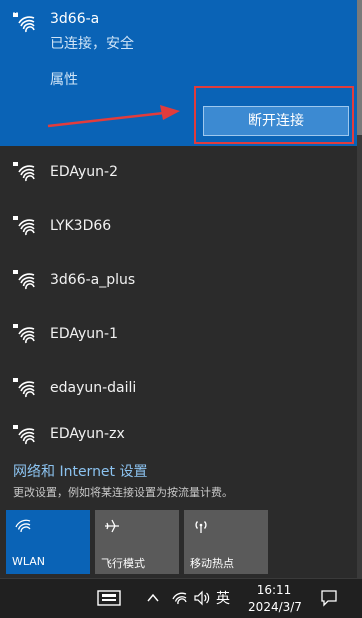 The image size is (362, 618). I want to click on properties-link: 属性, so click(64, 79).